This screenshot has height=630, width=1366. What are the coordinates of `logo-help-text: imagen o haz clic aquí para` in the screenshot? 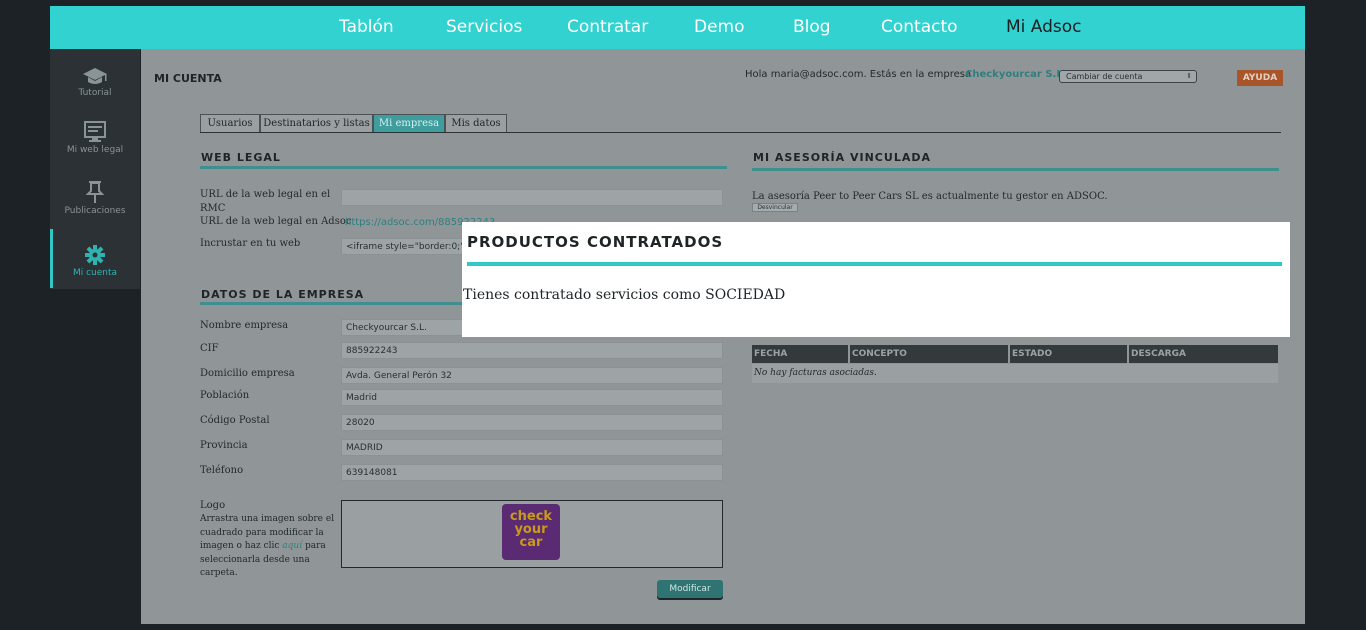 It's located at (263, 546).